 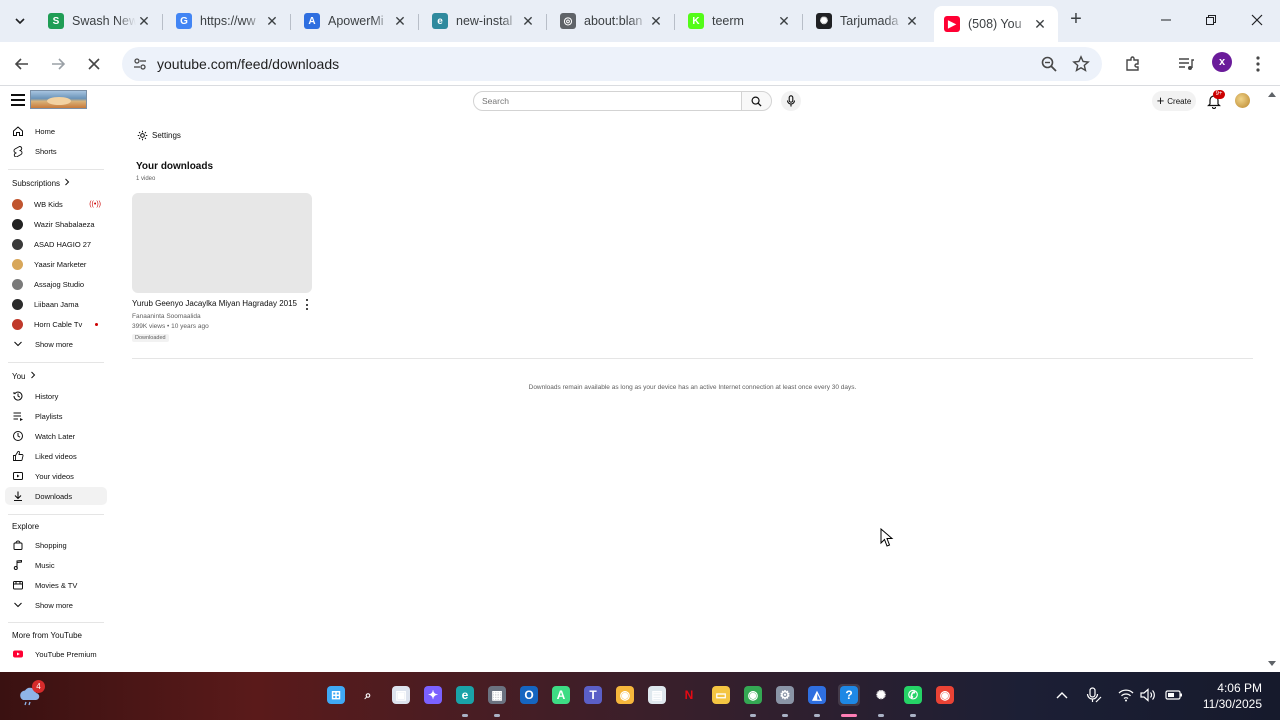 I want to click on sidebar-item-shopping: Shopping, so click(x=56, y=545).